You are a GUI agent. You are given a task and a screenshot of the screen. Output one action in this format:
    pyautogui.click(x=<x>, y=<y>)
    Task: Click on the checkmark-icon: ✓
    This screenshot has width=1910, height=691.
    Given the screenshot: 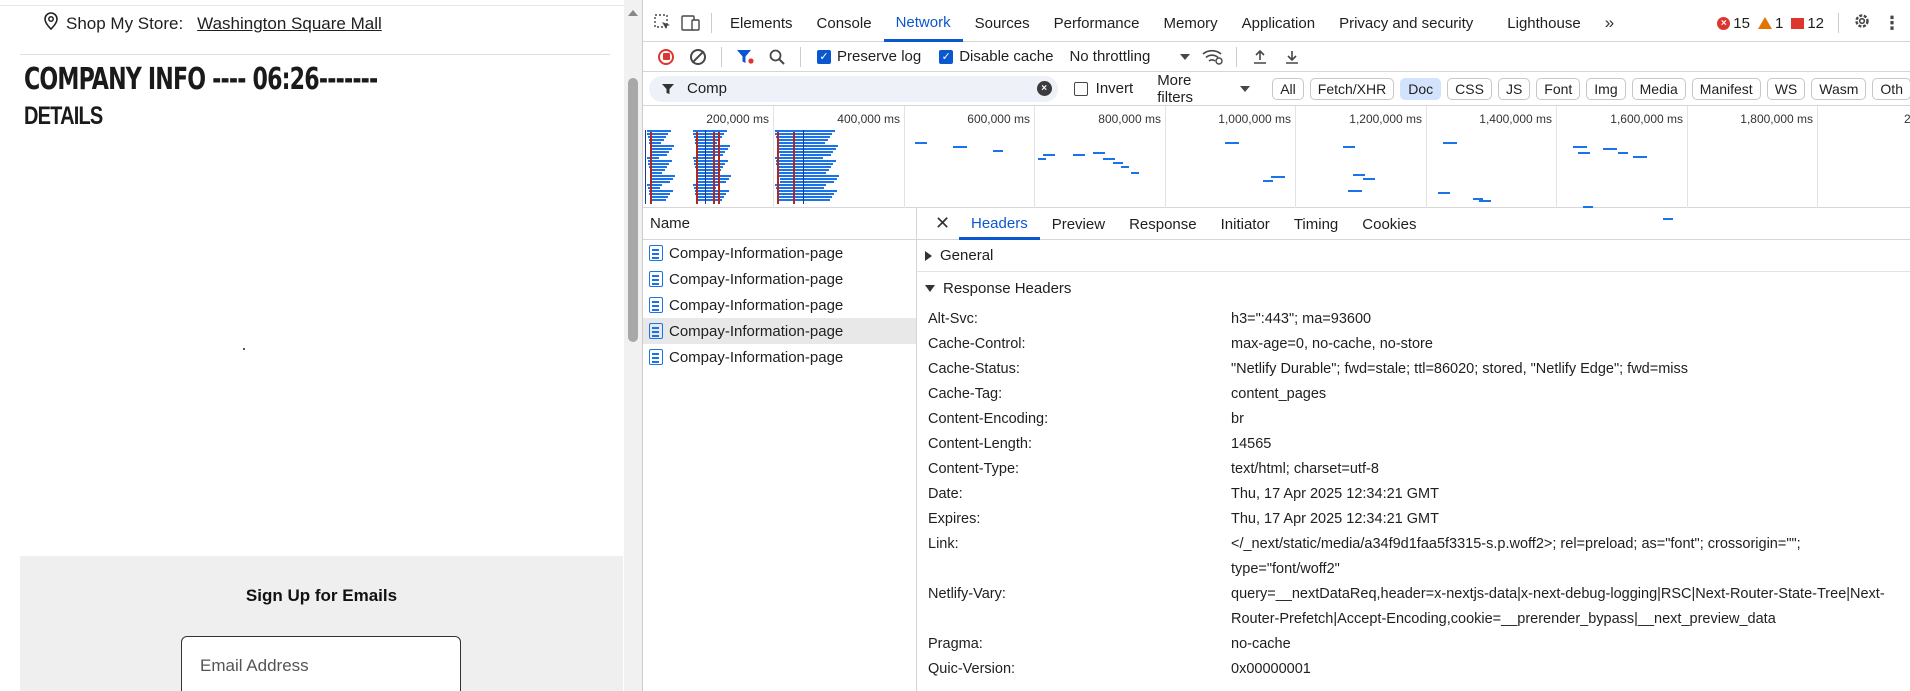 What is the action you would take?
    pyautogui.click(x=946, y=56)
    